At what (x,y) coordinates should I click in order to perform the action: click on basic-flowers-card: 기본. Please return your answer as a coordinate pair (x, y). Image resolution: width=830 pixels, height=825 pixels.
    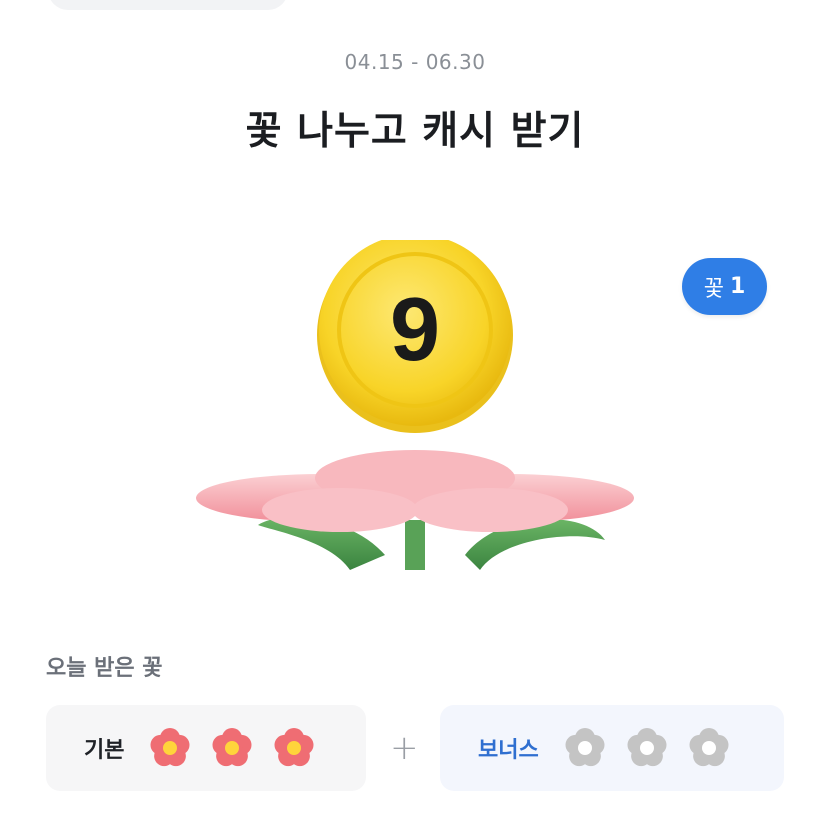
    Looking at the image, I should click on (206, 748).